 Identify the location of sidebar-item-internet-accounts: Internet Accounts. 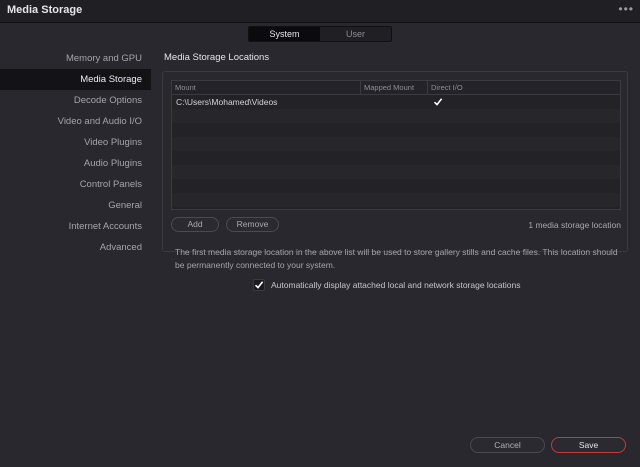
(75, 226).